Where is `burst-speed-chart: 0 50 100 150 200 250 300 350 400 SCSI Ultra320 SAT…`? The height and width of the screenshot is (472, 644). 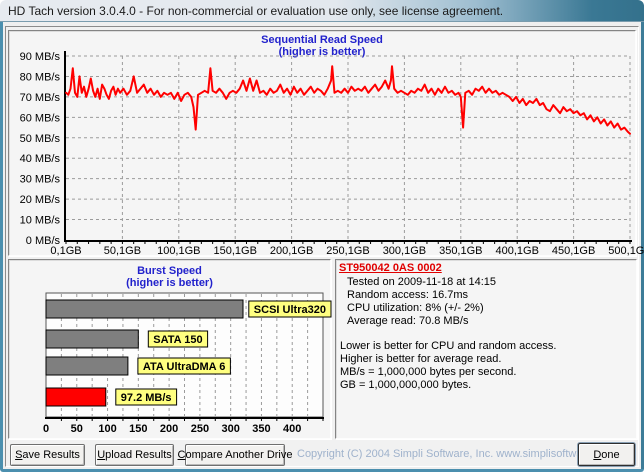
burst-speed-chart: 0 50 100 150 200 250 300 350 400 SCSI Ultra320 SAT… is located at coordinates (187, 363).